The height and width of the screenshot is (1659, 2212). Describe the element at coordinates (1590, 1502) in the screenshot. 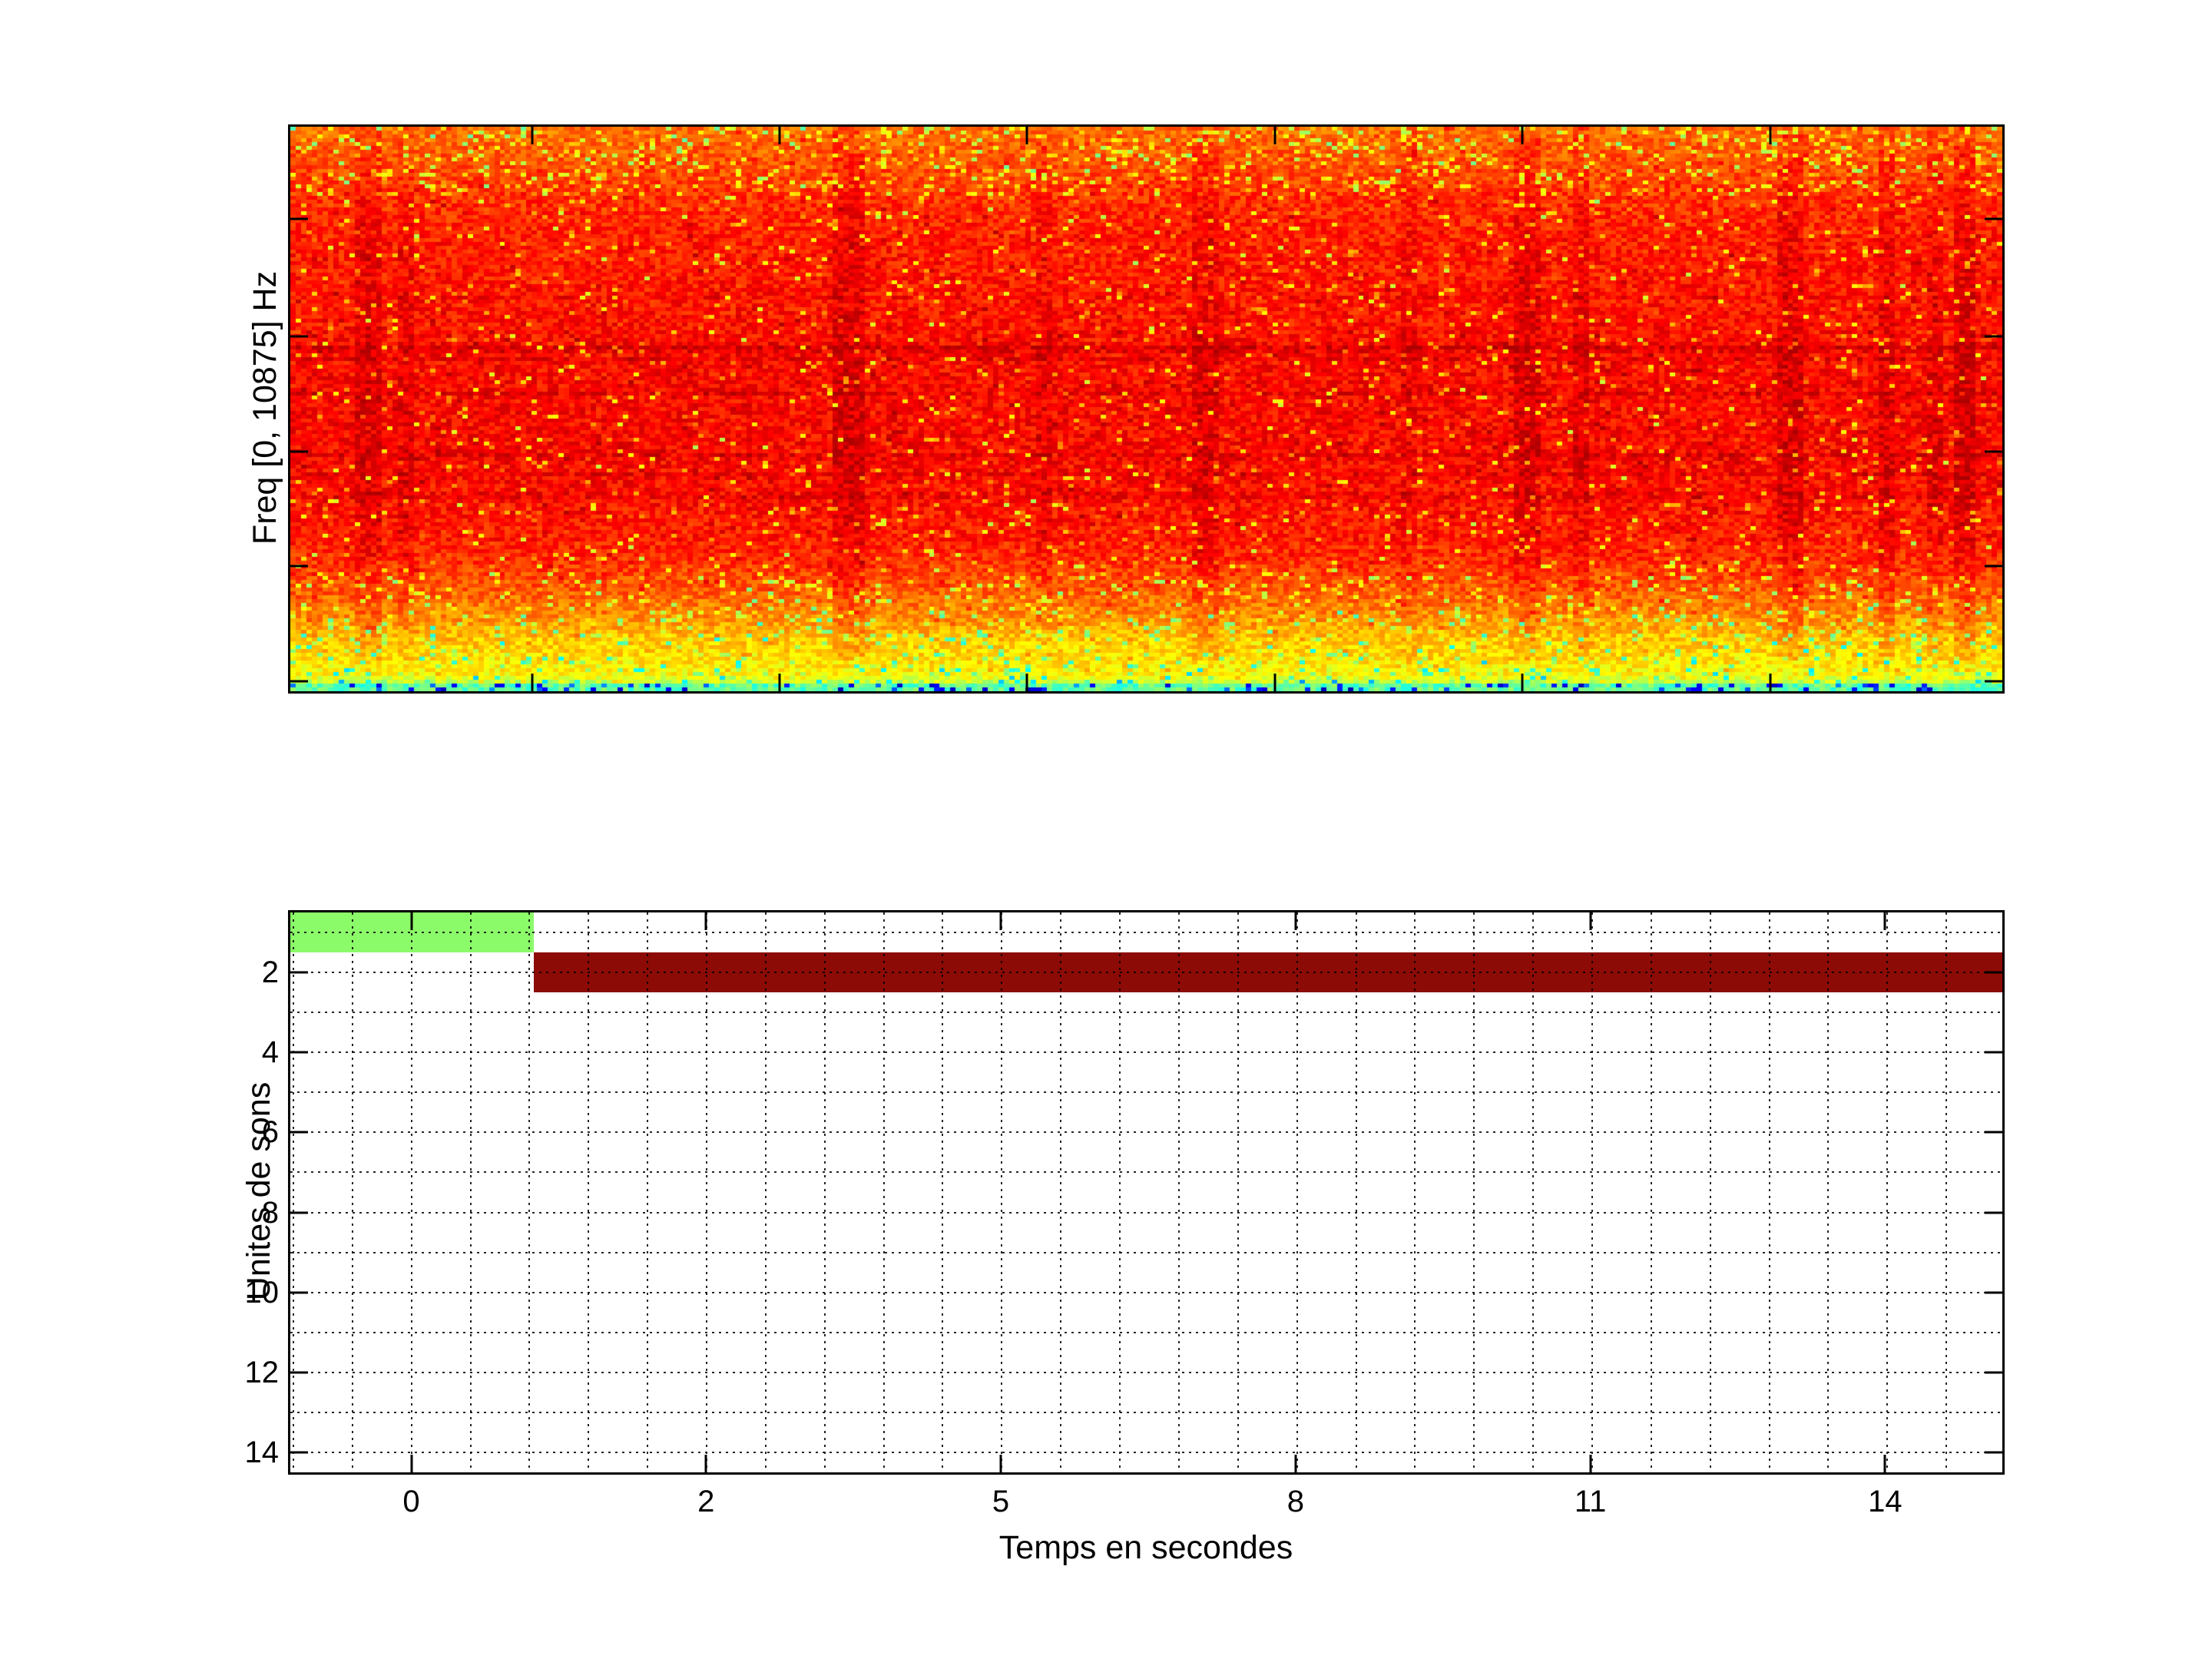

I see `timeline-x-tick-label: 11` at that location.